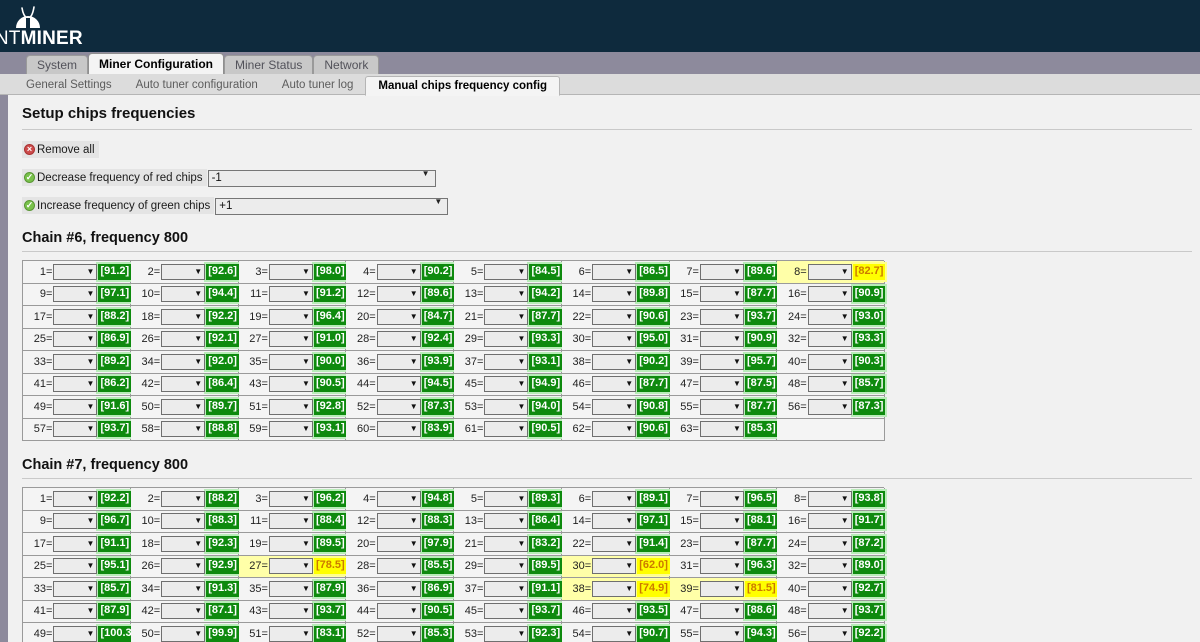 The height and width of the screenshot is (642, 1200). I want to click on subtab-manual-chips-frequency-config: Manual chips frequency config, so click(463, 86).